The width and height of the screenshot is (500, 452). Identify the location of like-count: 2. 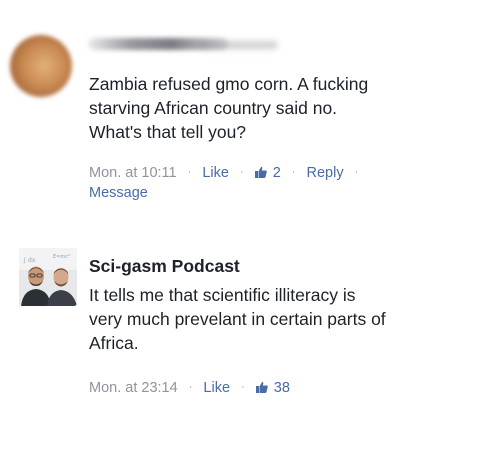
(277, 173).